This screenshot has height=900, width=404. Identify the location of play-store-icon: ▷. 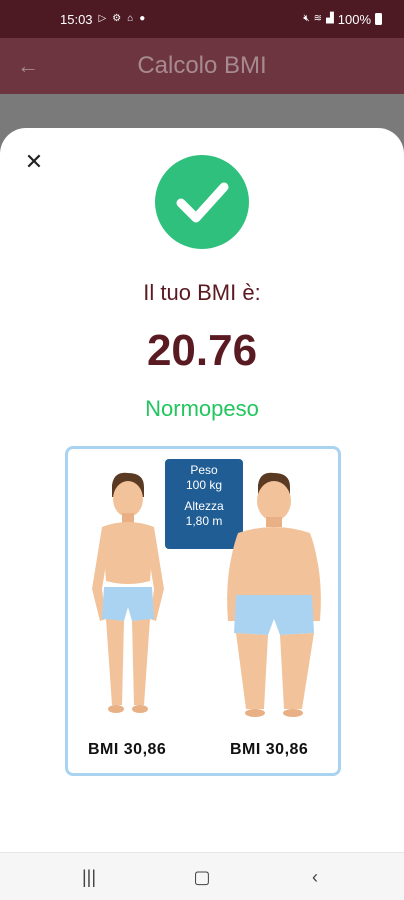
(102, 18).